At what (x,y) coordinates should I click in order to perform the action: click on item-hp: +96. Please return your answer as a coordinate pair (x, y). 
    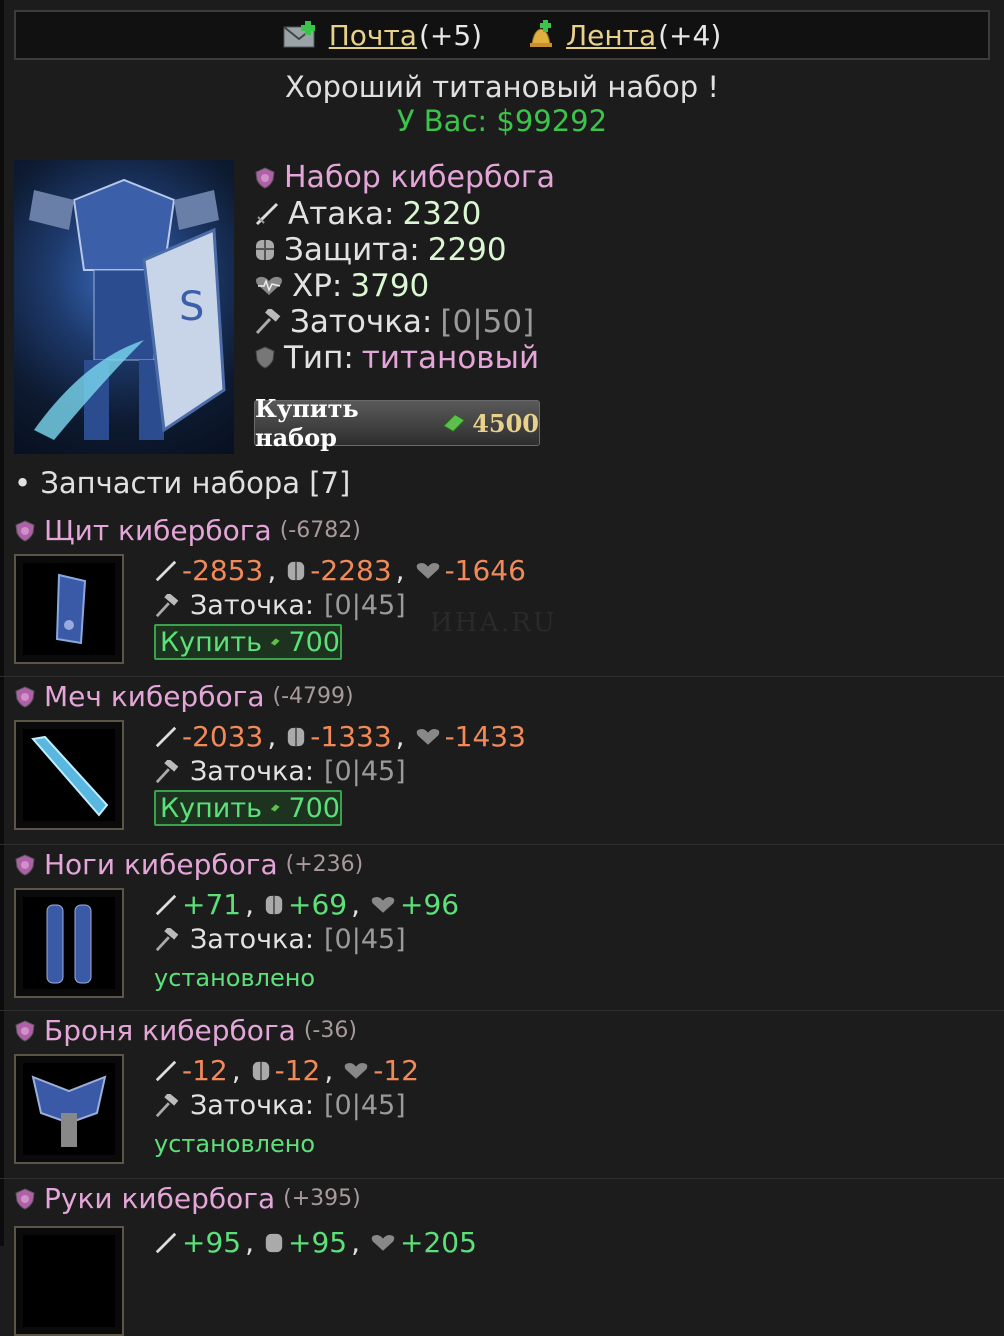
    Looking at the image, I should click on (430, 904).